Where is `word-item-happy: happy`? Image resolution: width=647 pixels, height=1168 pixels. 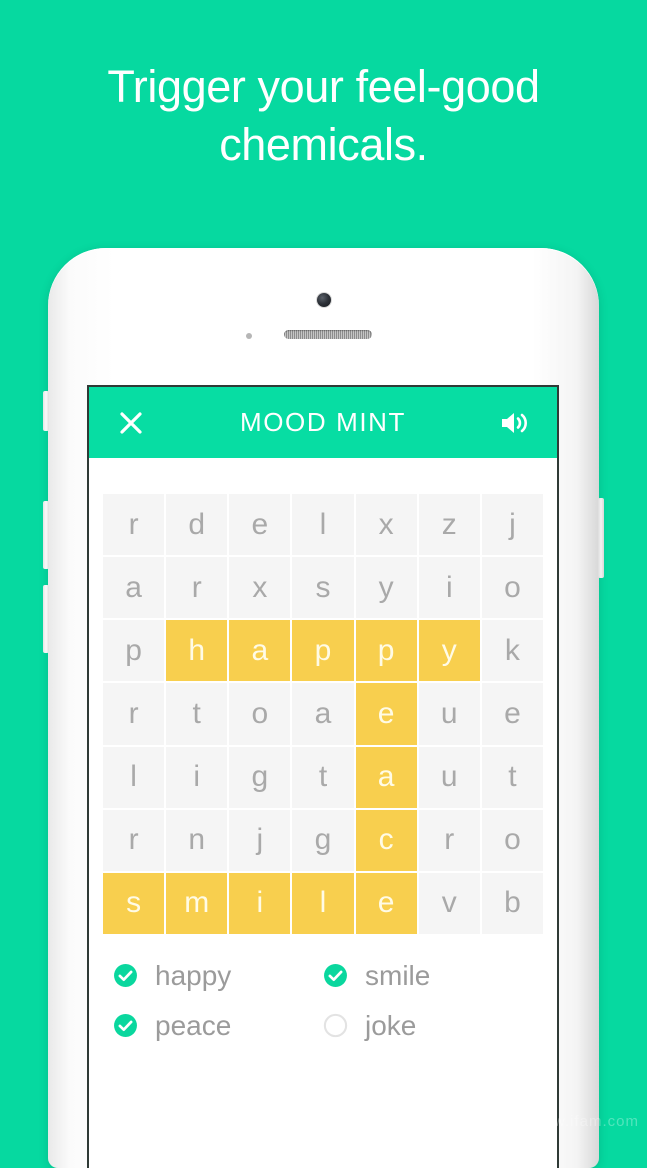 word-item-happy: happy is located at coordinates (218, 975).